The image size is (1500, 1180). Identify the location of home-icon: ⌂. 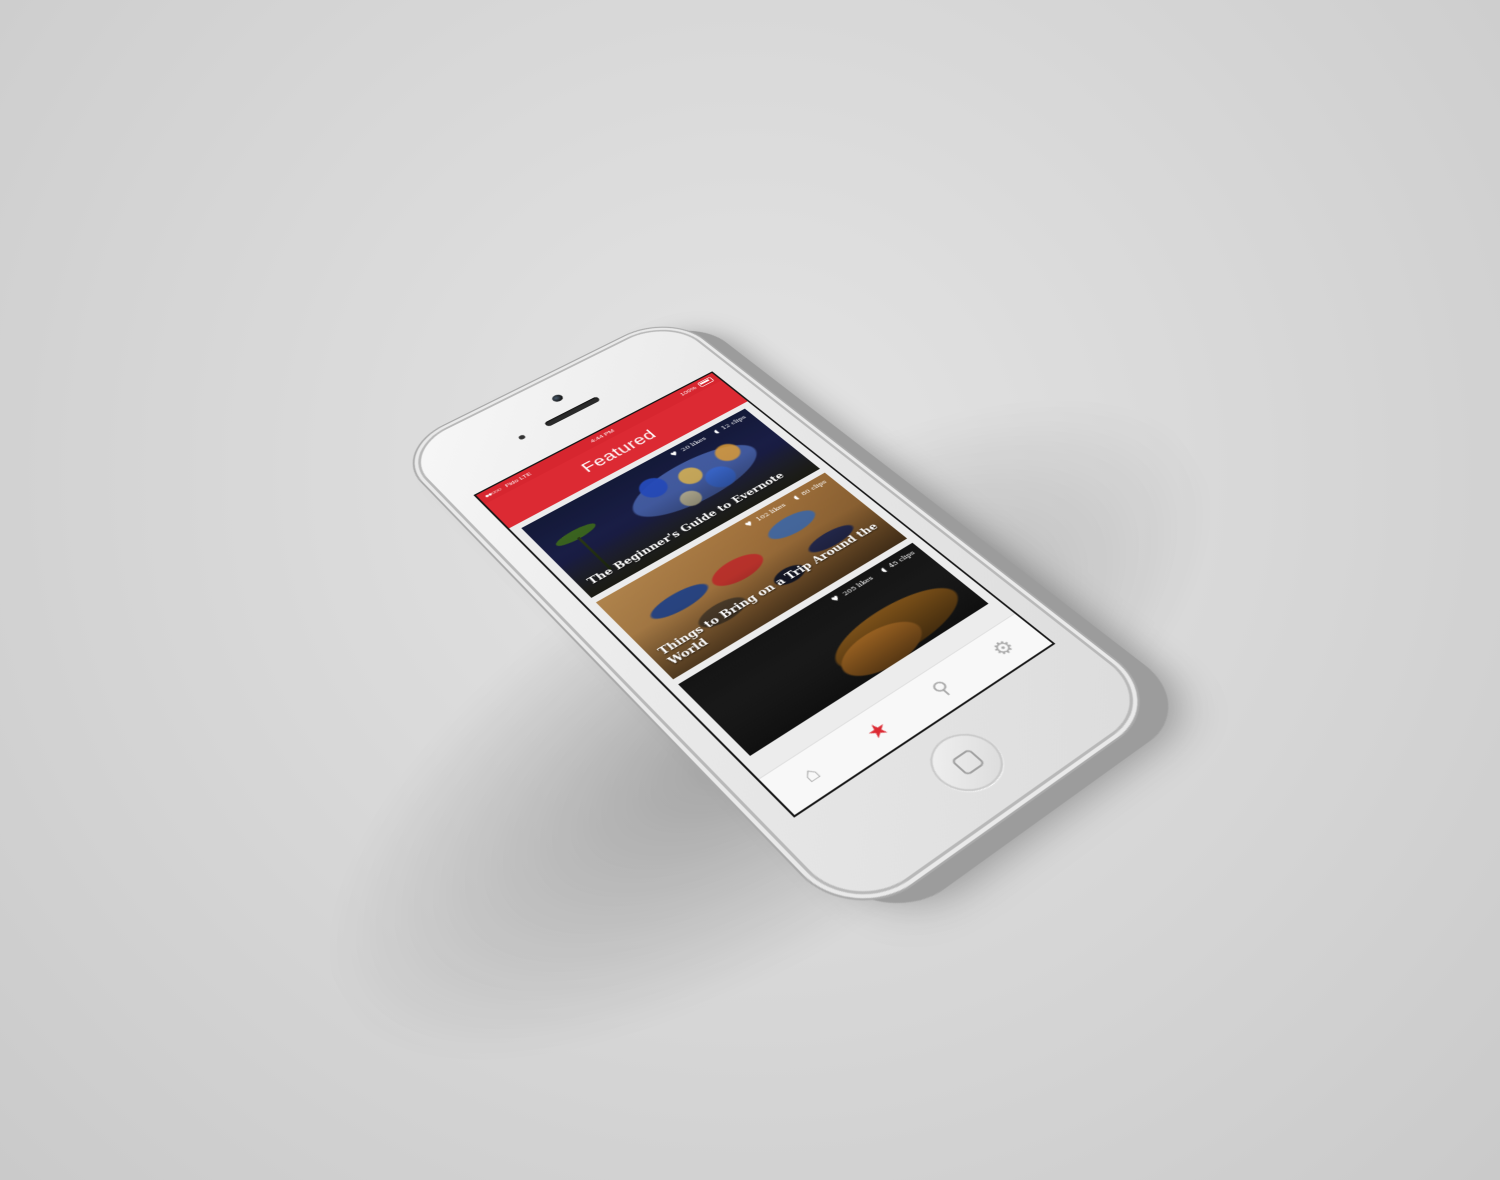
(810, 774).